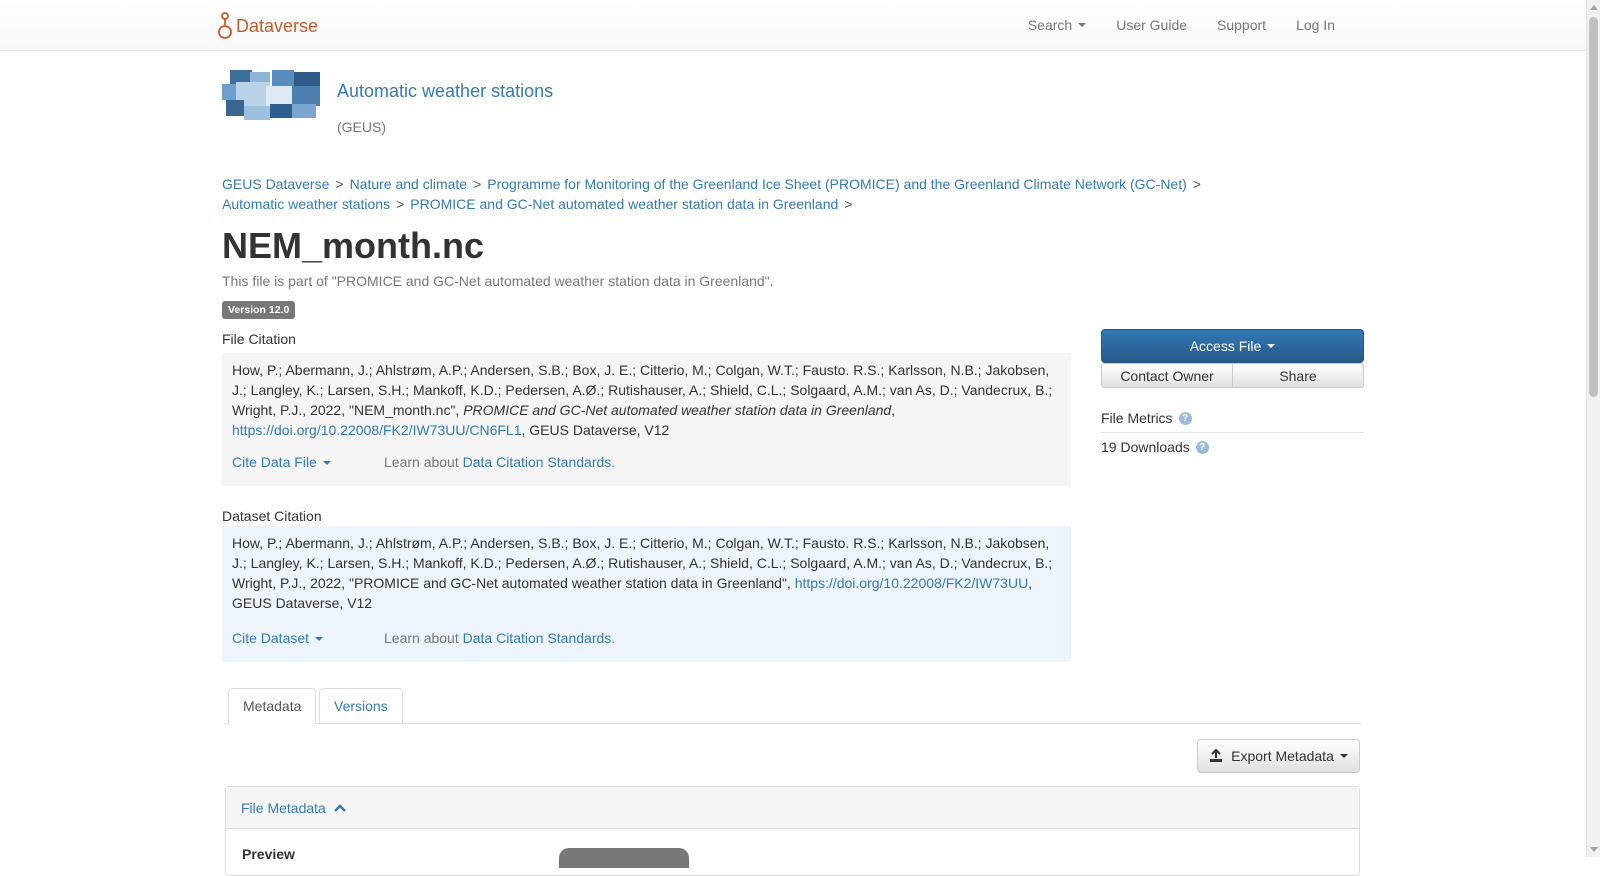 This screenshot has width=1600, height=876. I want to click on file-metrics-label: File Metrics, so click(1137, 418).